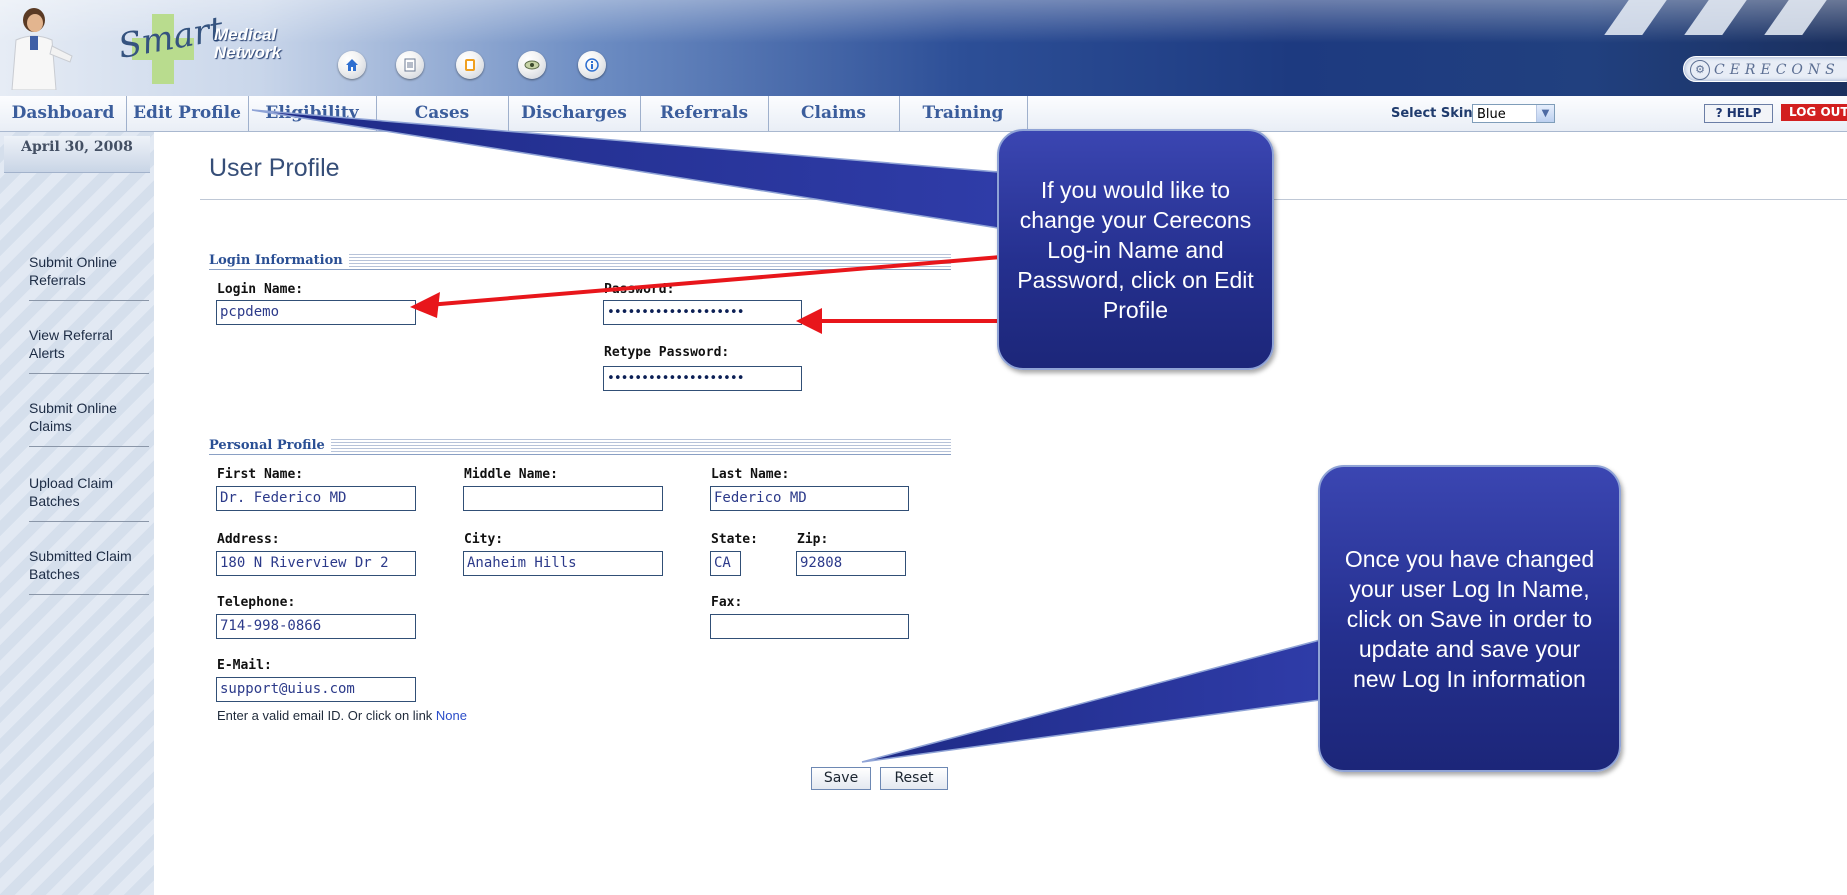 This screenshot has height=895, width=1847. What do you see at coordinates (574, 113) in the screenshot?
I see `tab-discharges: Discharges` at bounding box center [574, 113].